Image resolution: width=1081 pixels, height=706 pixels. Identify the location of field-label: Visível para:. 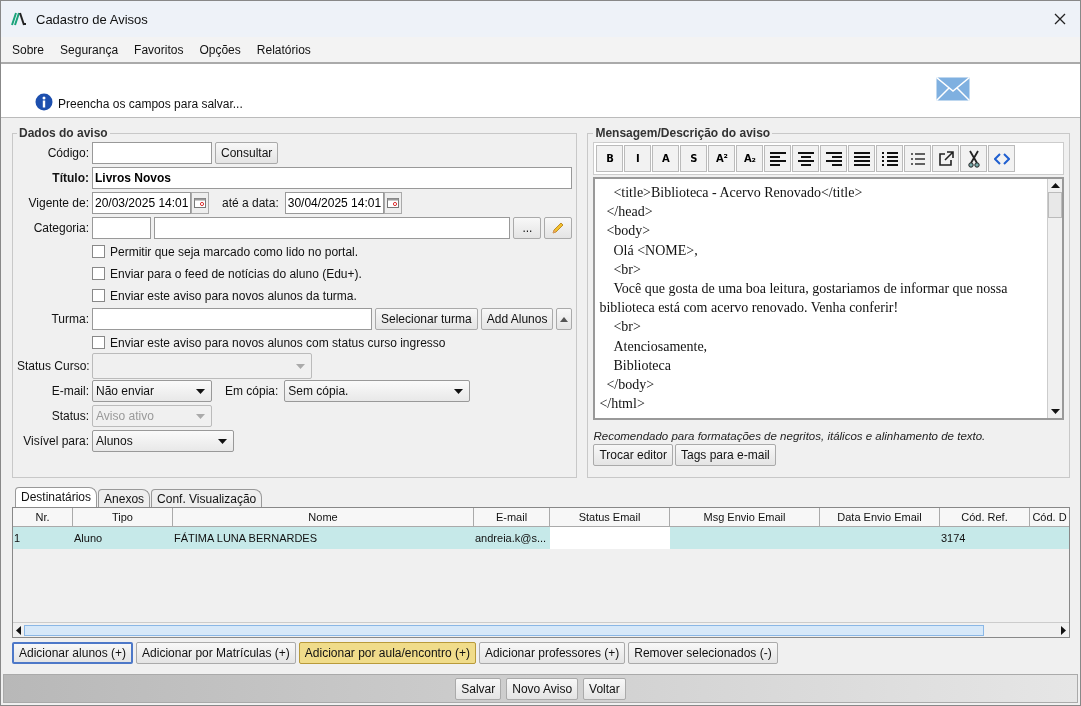
(55, 441).